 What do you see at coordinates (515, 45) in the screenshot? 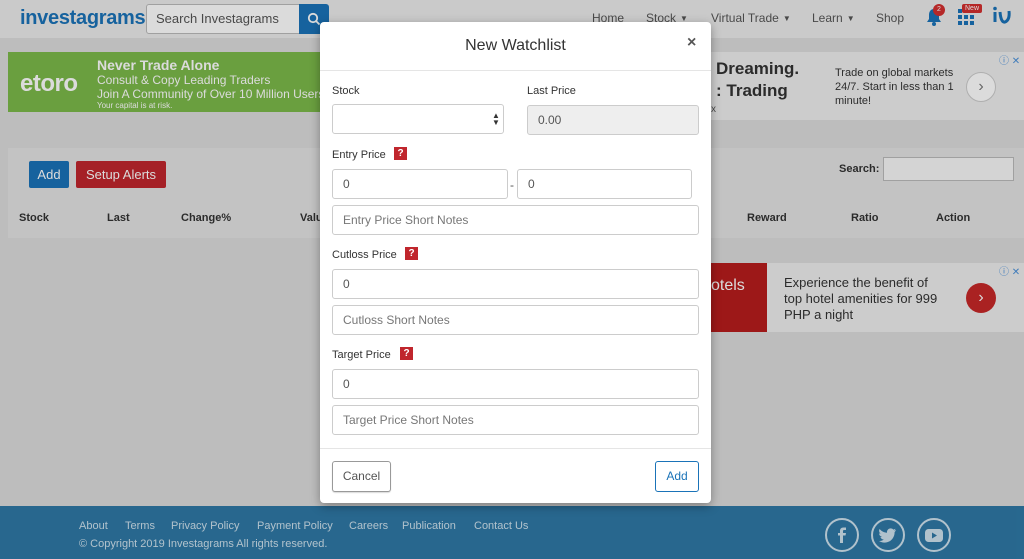
I see `modal-title: New Watchlist` at bounding box center [515, 45].